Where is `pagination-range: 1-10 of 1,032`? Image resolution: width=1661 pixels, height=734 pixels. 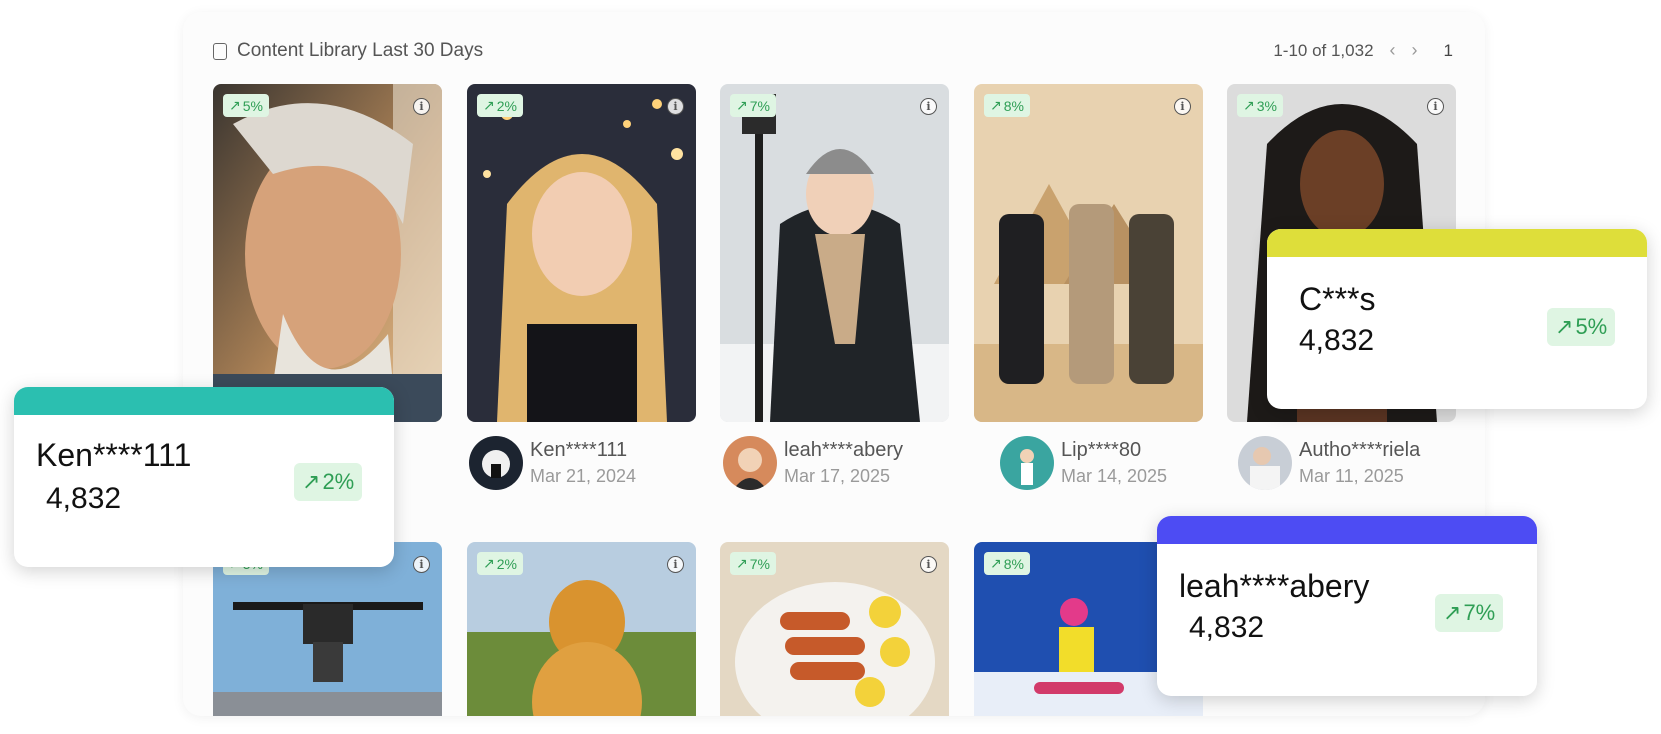
pagination-range: 1-10 of 1,032 is located at coordinates (1323, 50).